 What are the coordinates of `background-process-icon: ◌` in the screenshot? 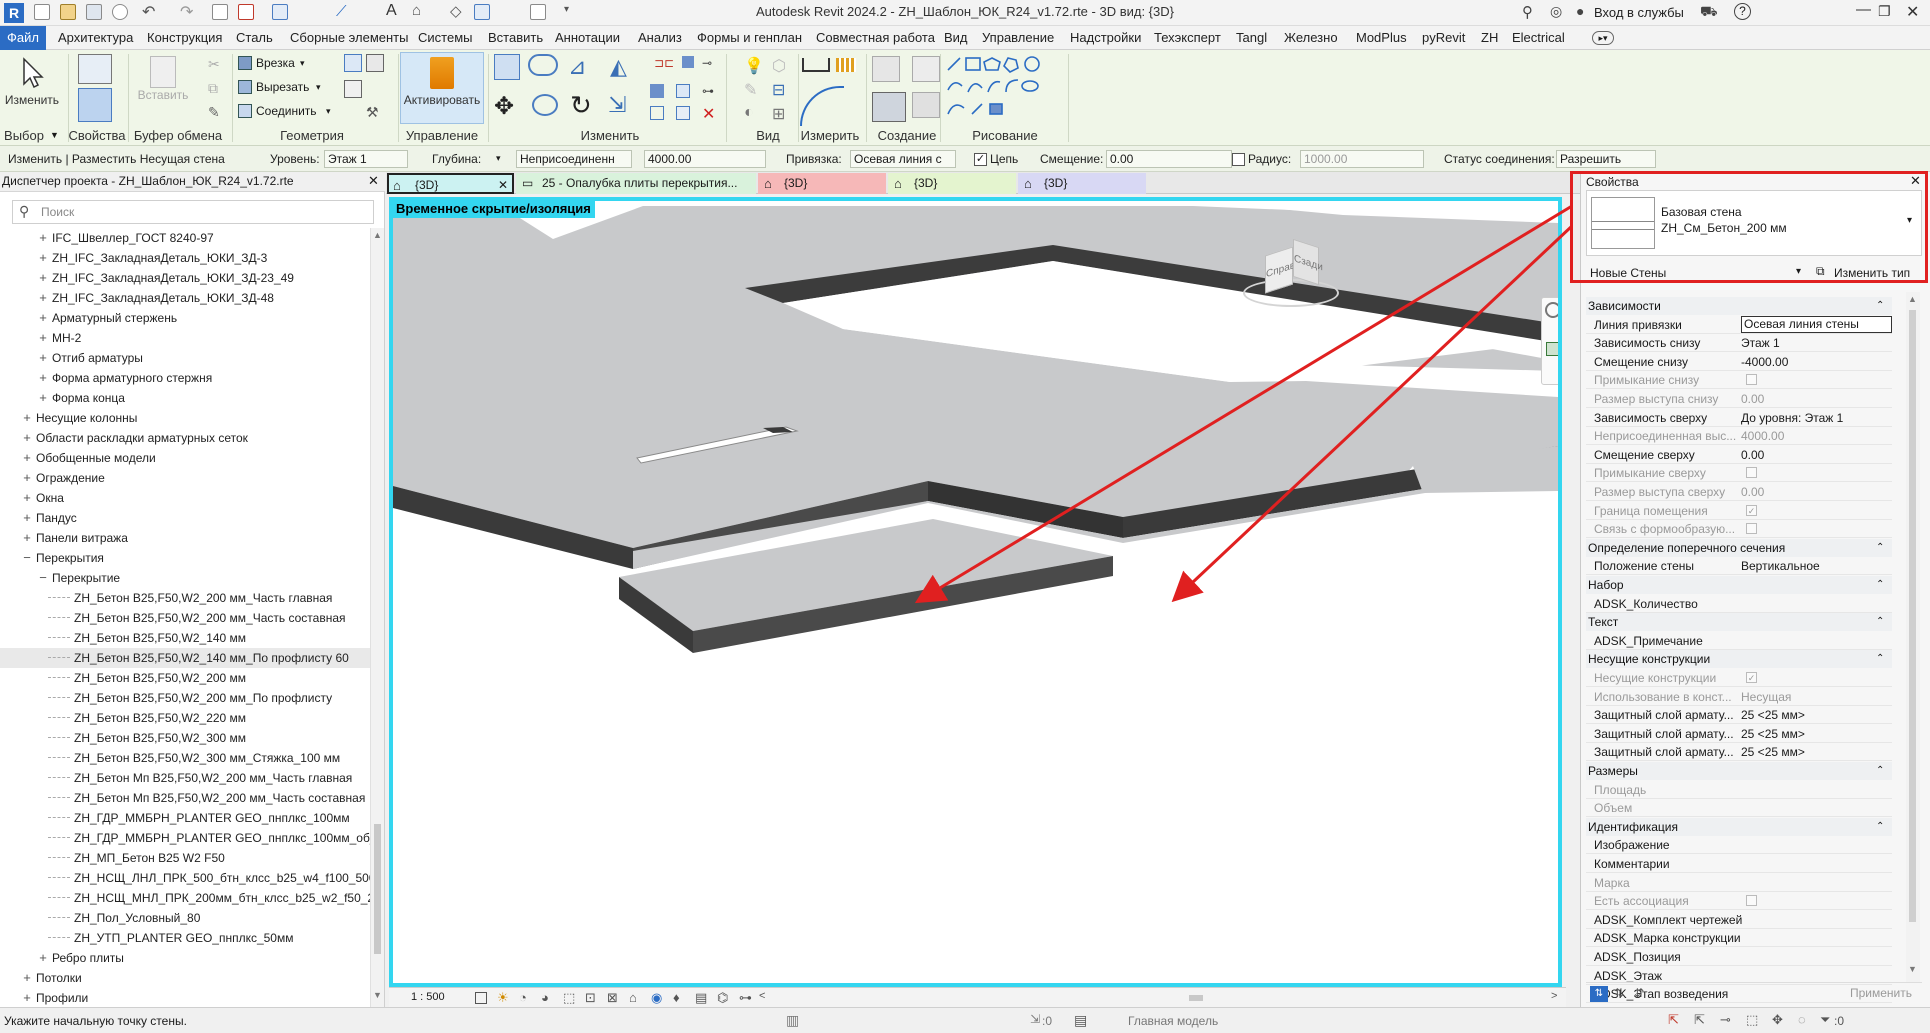 It's located at (1802, 1019).